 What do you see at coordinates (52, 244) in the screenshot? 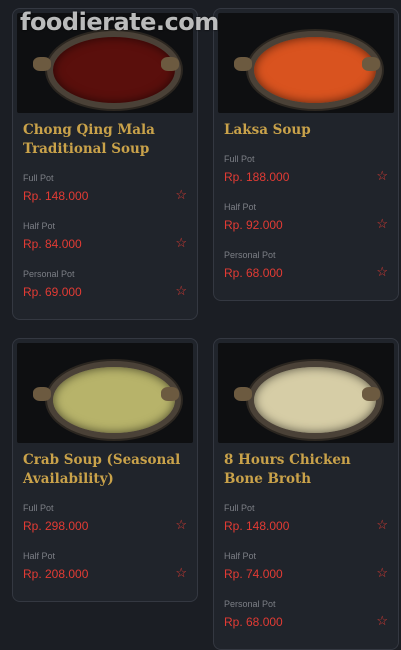
I see `option-price: Rp. 84.000` at bounding box center [52, 244].